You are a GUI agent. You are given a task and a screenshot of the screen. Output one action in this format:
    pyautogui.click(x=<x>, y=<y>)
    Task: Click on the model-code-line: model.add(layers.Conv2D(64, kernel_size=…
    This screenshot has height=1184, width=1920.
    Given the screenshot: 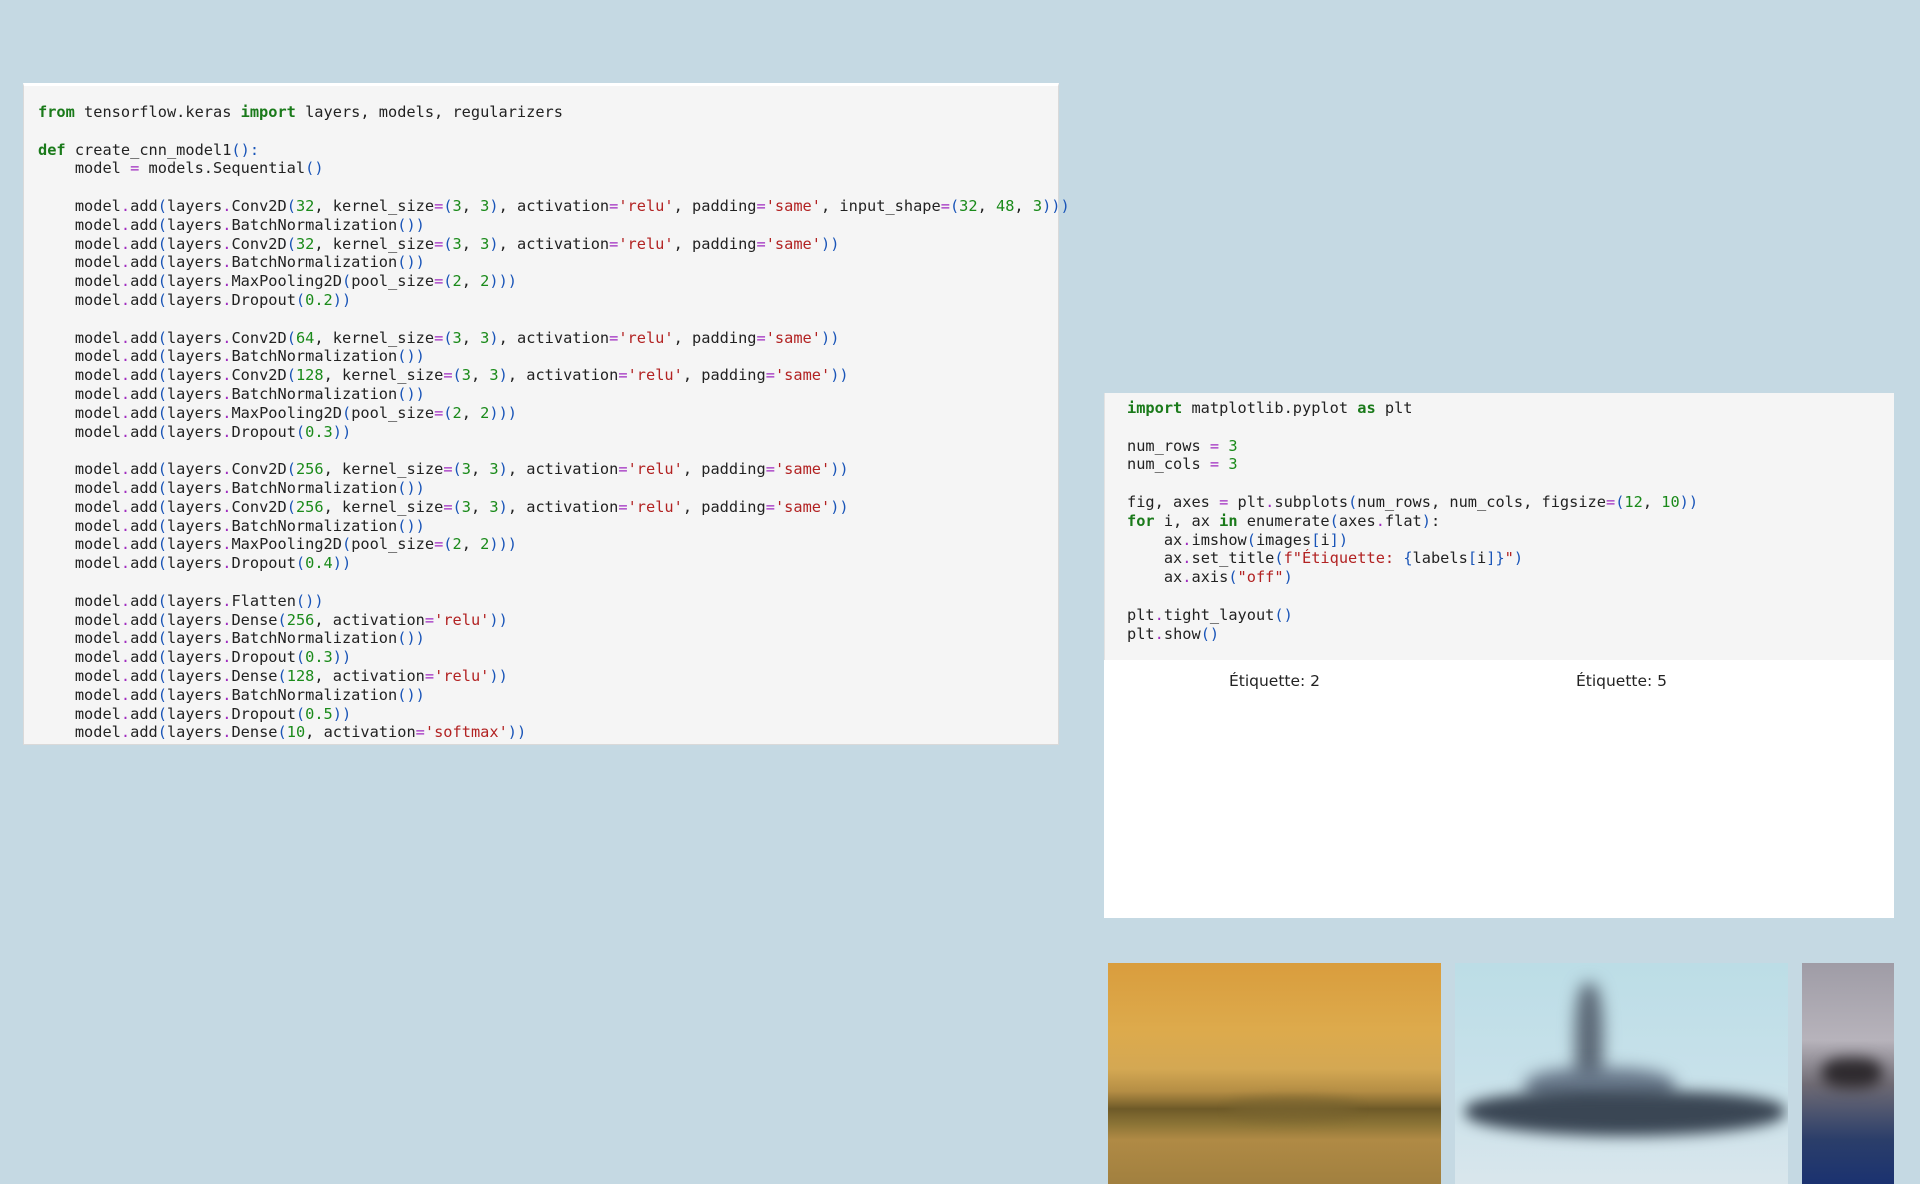 What is the action you would take?
    pyautogui.click(x=439, y=337)
    